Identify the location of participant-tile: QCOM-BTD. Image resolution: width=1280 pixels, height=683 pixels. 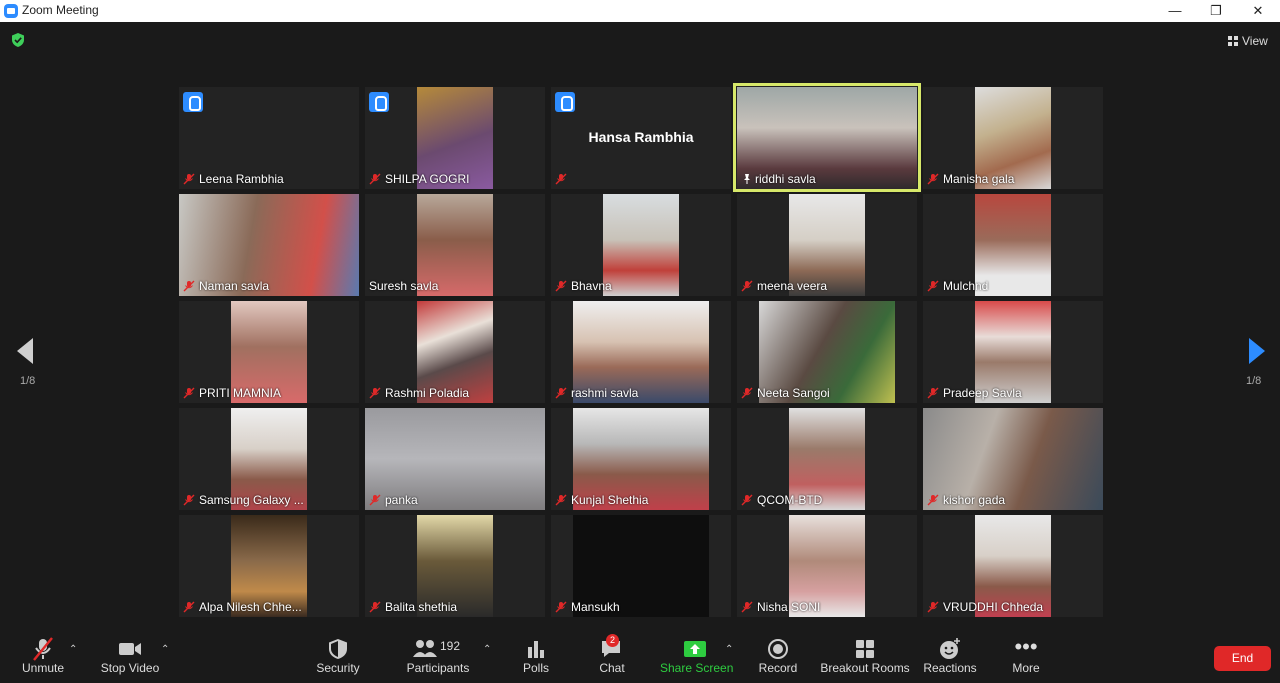
(827, 459).